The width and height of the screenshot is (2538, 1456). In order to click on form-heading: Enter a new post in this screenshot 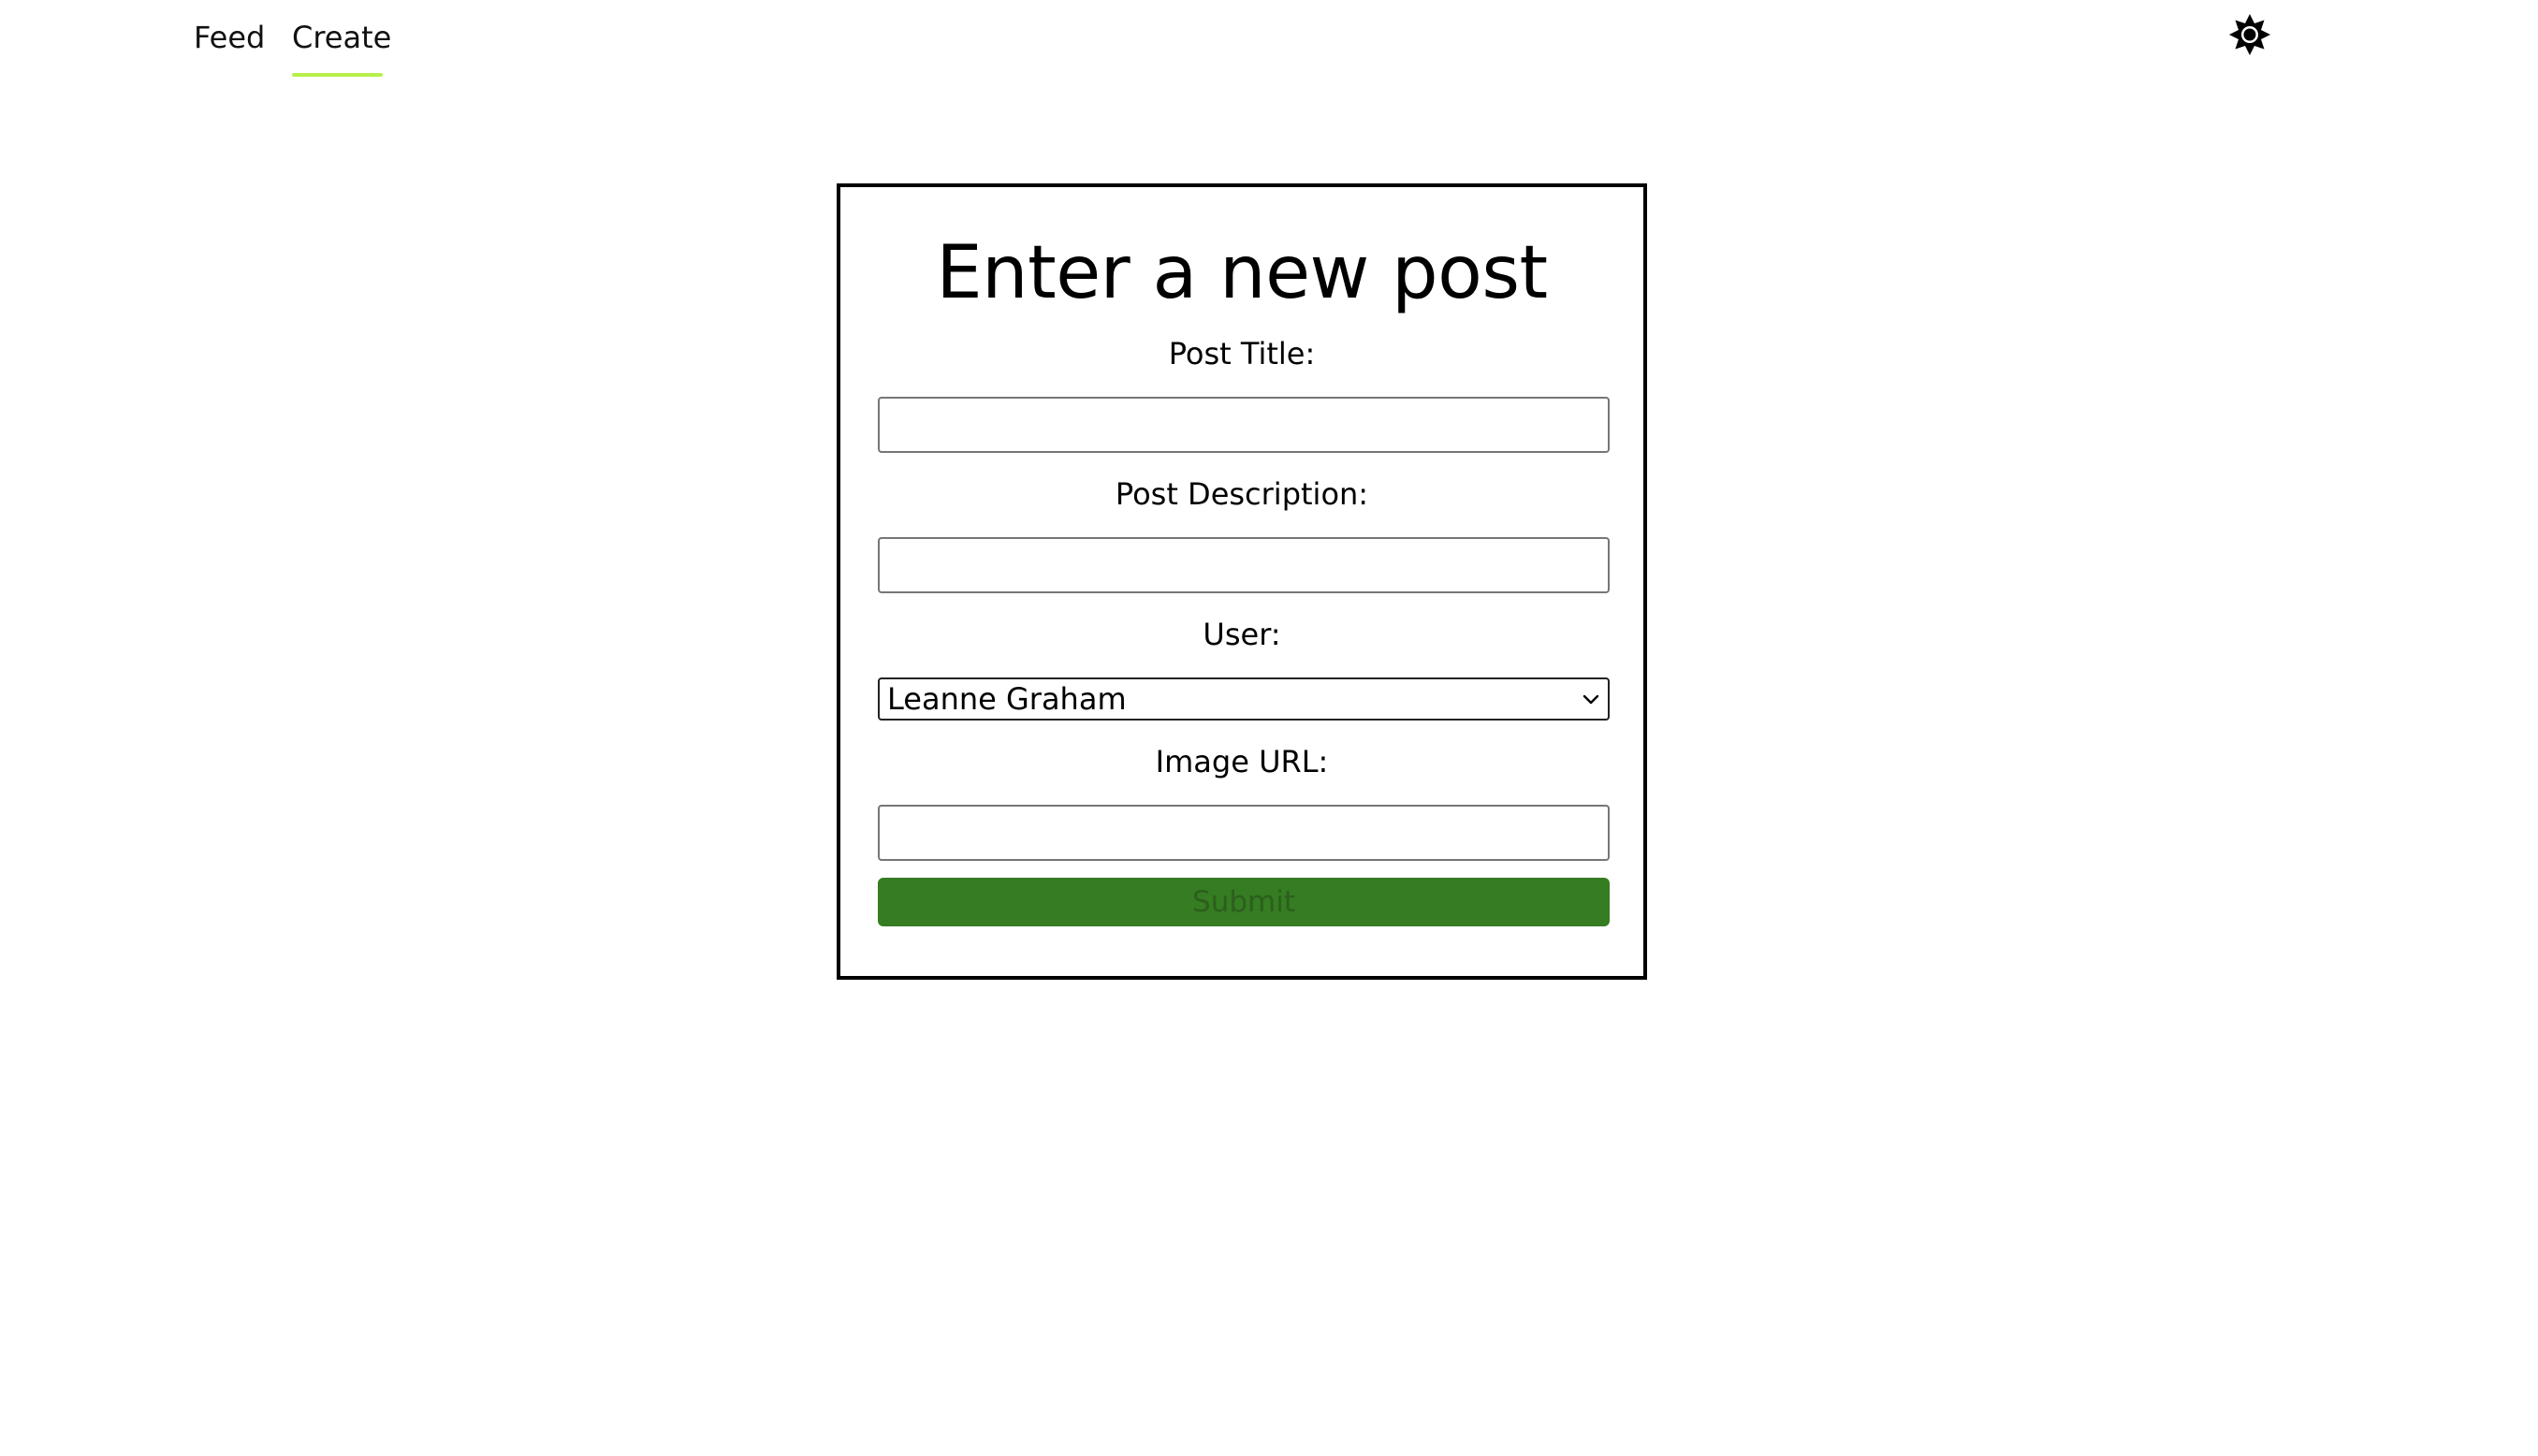, I will do `click(1242, 273)`.